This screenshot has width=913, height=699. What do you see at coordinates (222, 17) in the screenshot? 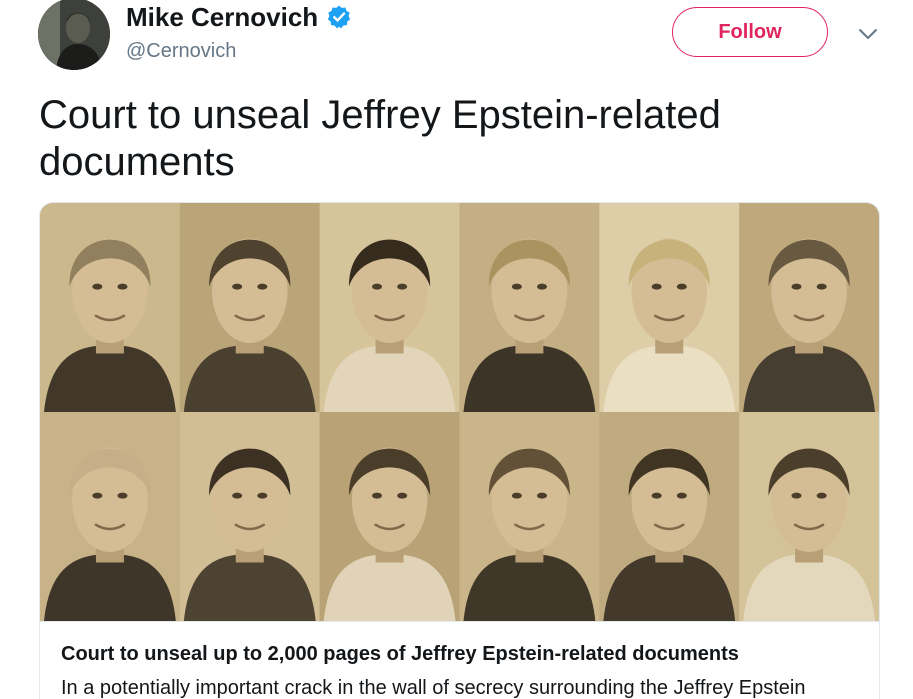
I see `author-display-name: Mike Cernovich` at bounding box center [222, 17].